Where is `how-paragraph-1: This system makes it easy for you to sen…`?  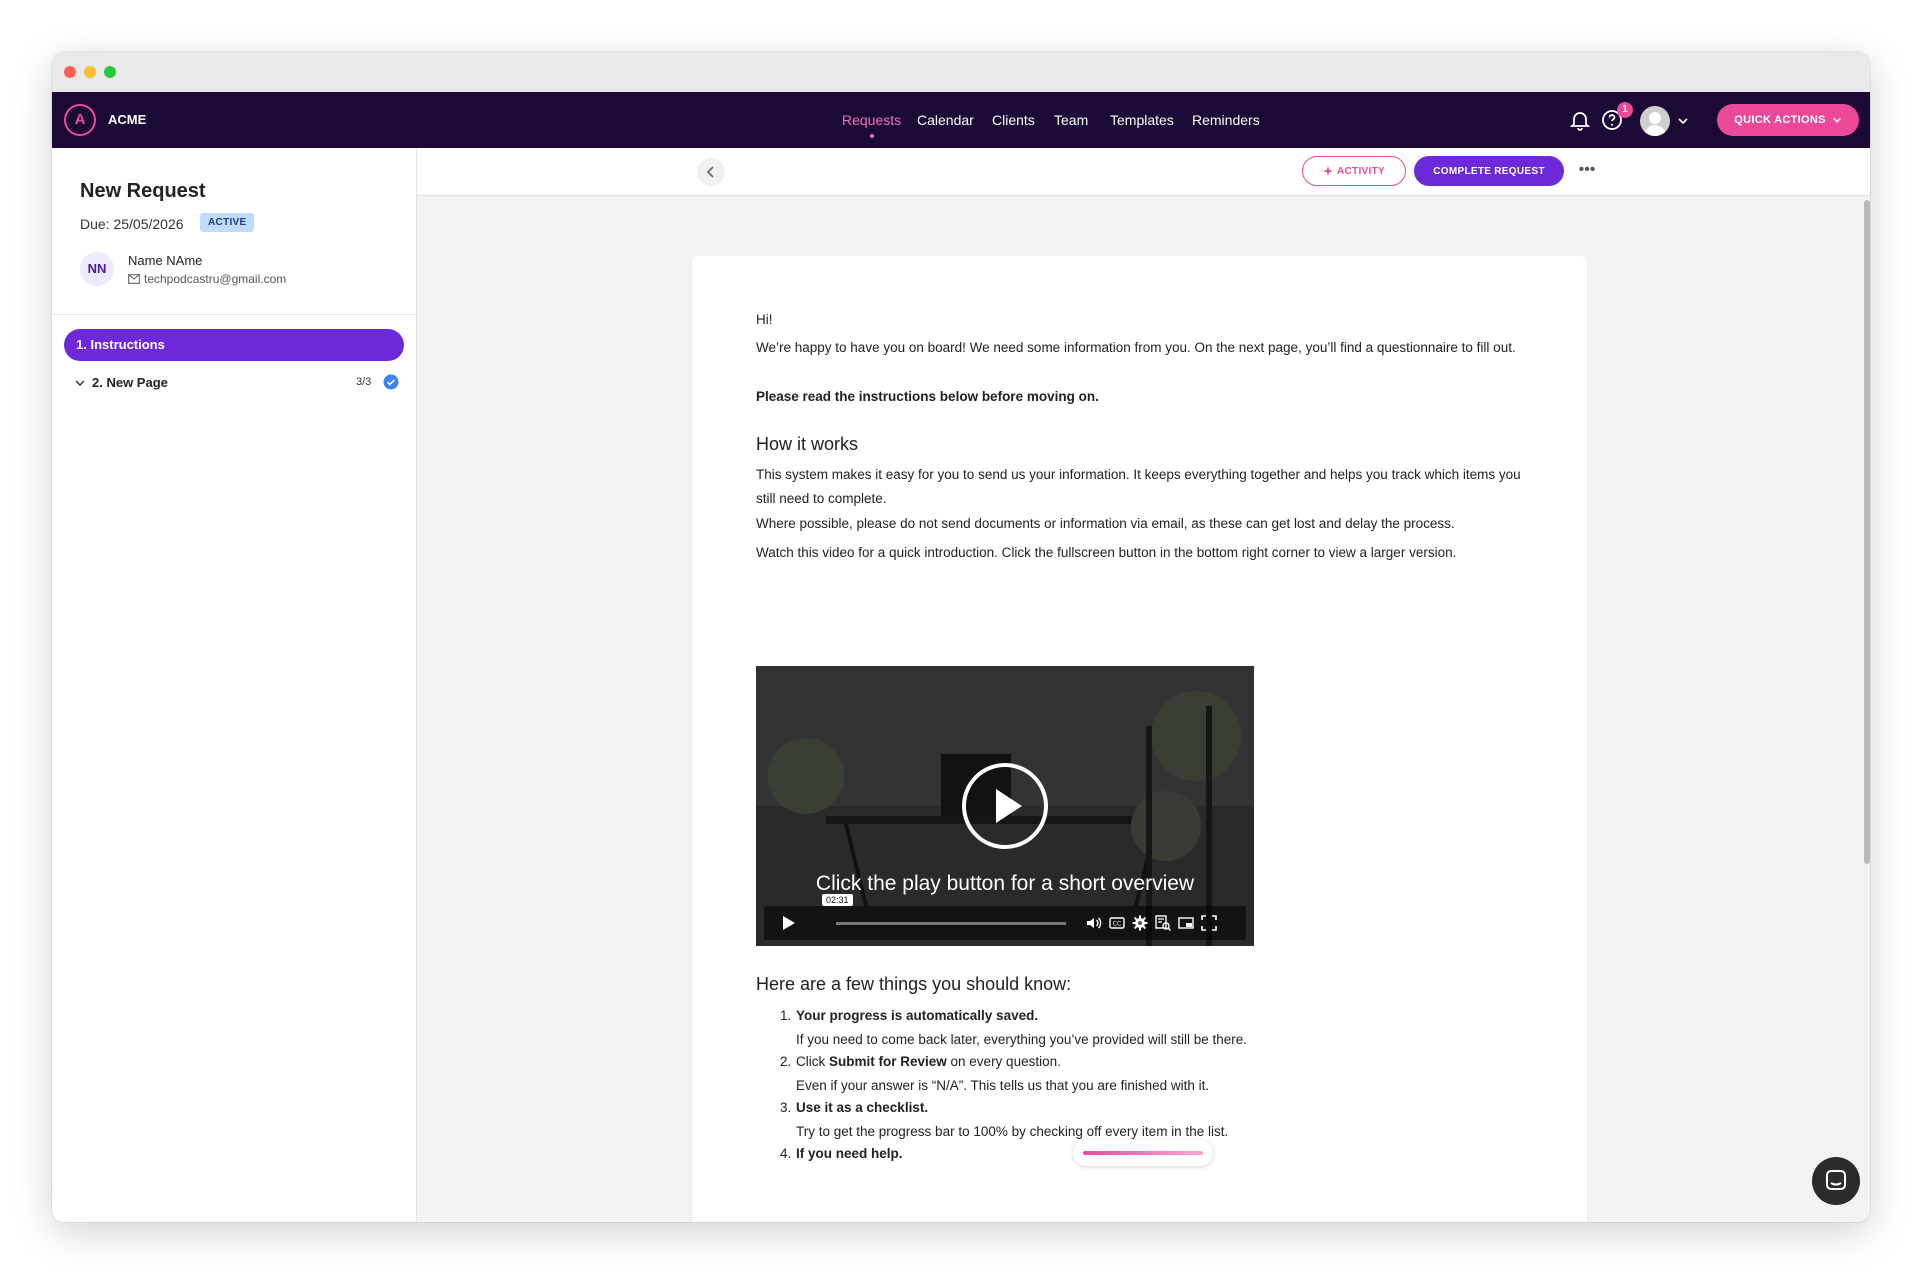 how-paragraph-1: This system makes it easy for you to sen… is located at coordinates (1138, 486).